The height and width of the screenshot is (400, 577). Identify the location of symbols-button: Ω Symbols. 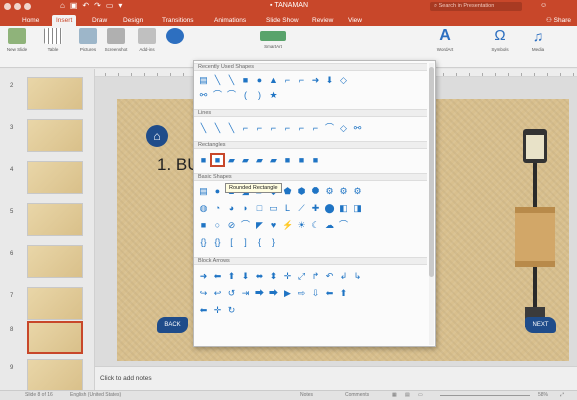
(500, 40).